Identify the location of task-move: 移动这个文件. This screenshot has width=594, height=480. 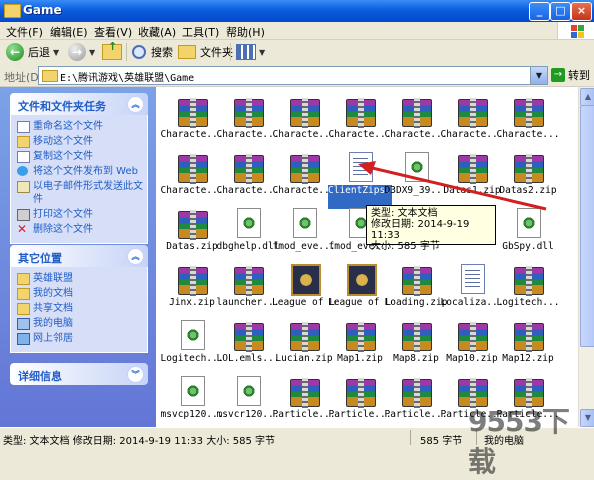
(79, 141).